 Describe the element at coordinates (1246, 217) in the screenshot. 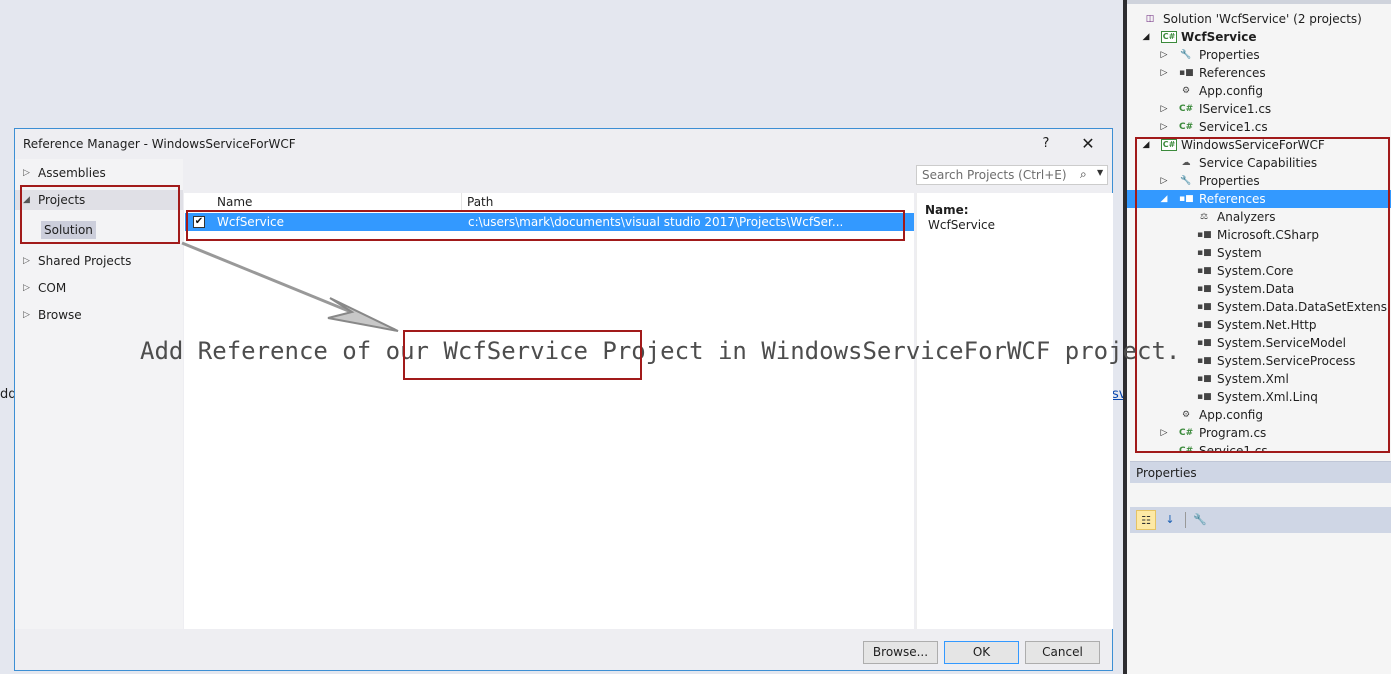

I see `tree-item-label: Analyzers` at that location.